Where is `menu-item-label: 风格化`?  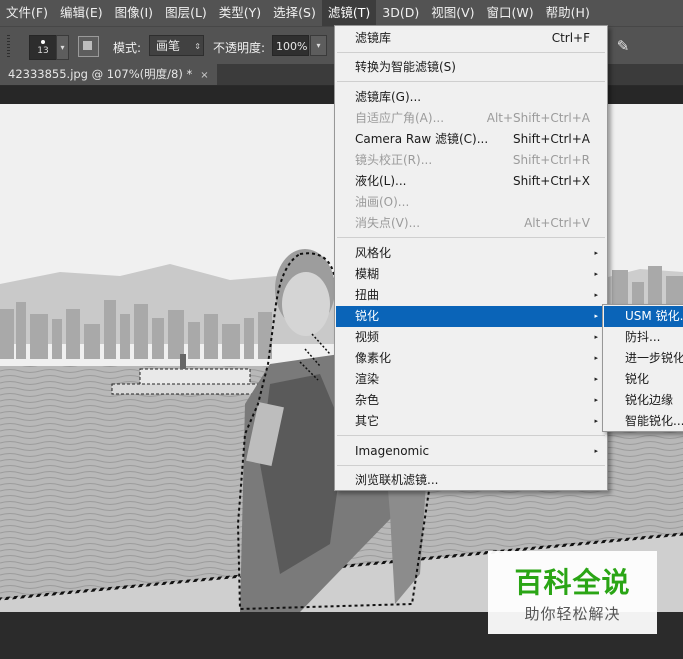
menu-item-label: 风格化 is located at coordinates (373, 253).